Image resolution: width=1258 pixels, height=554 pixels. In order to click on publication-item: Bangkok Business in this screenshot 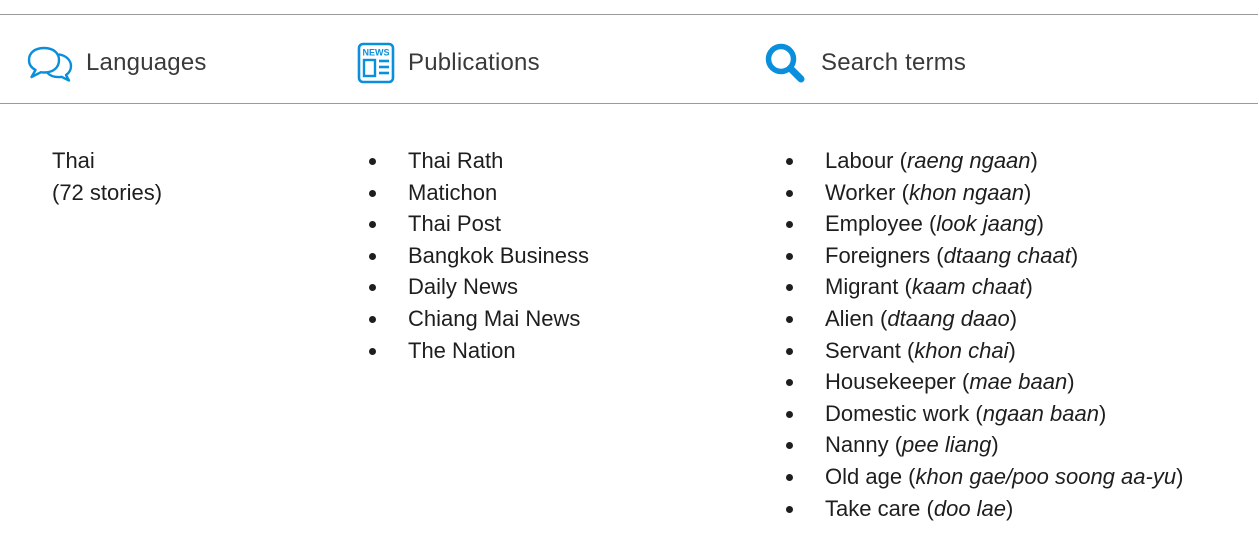, I will do `click(476, 256)`.